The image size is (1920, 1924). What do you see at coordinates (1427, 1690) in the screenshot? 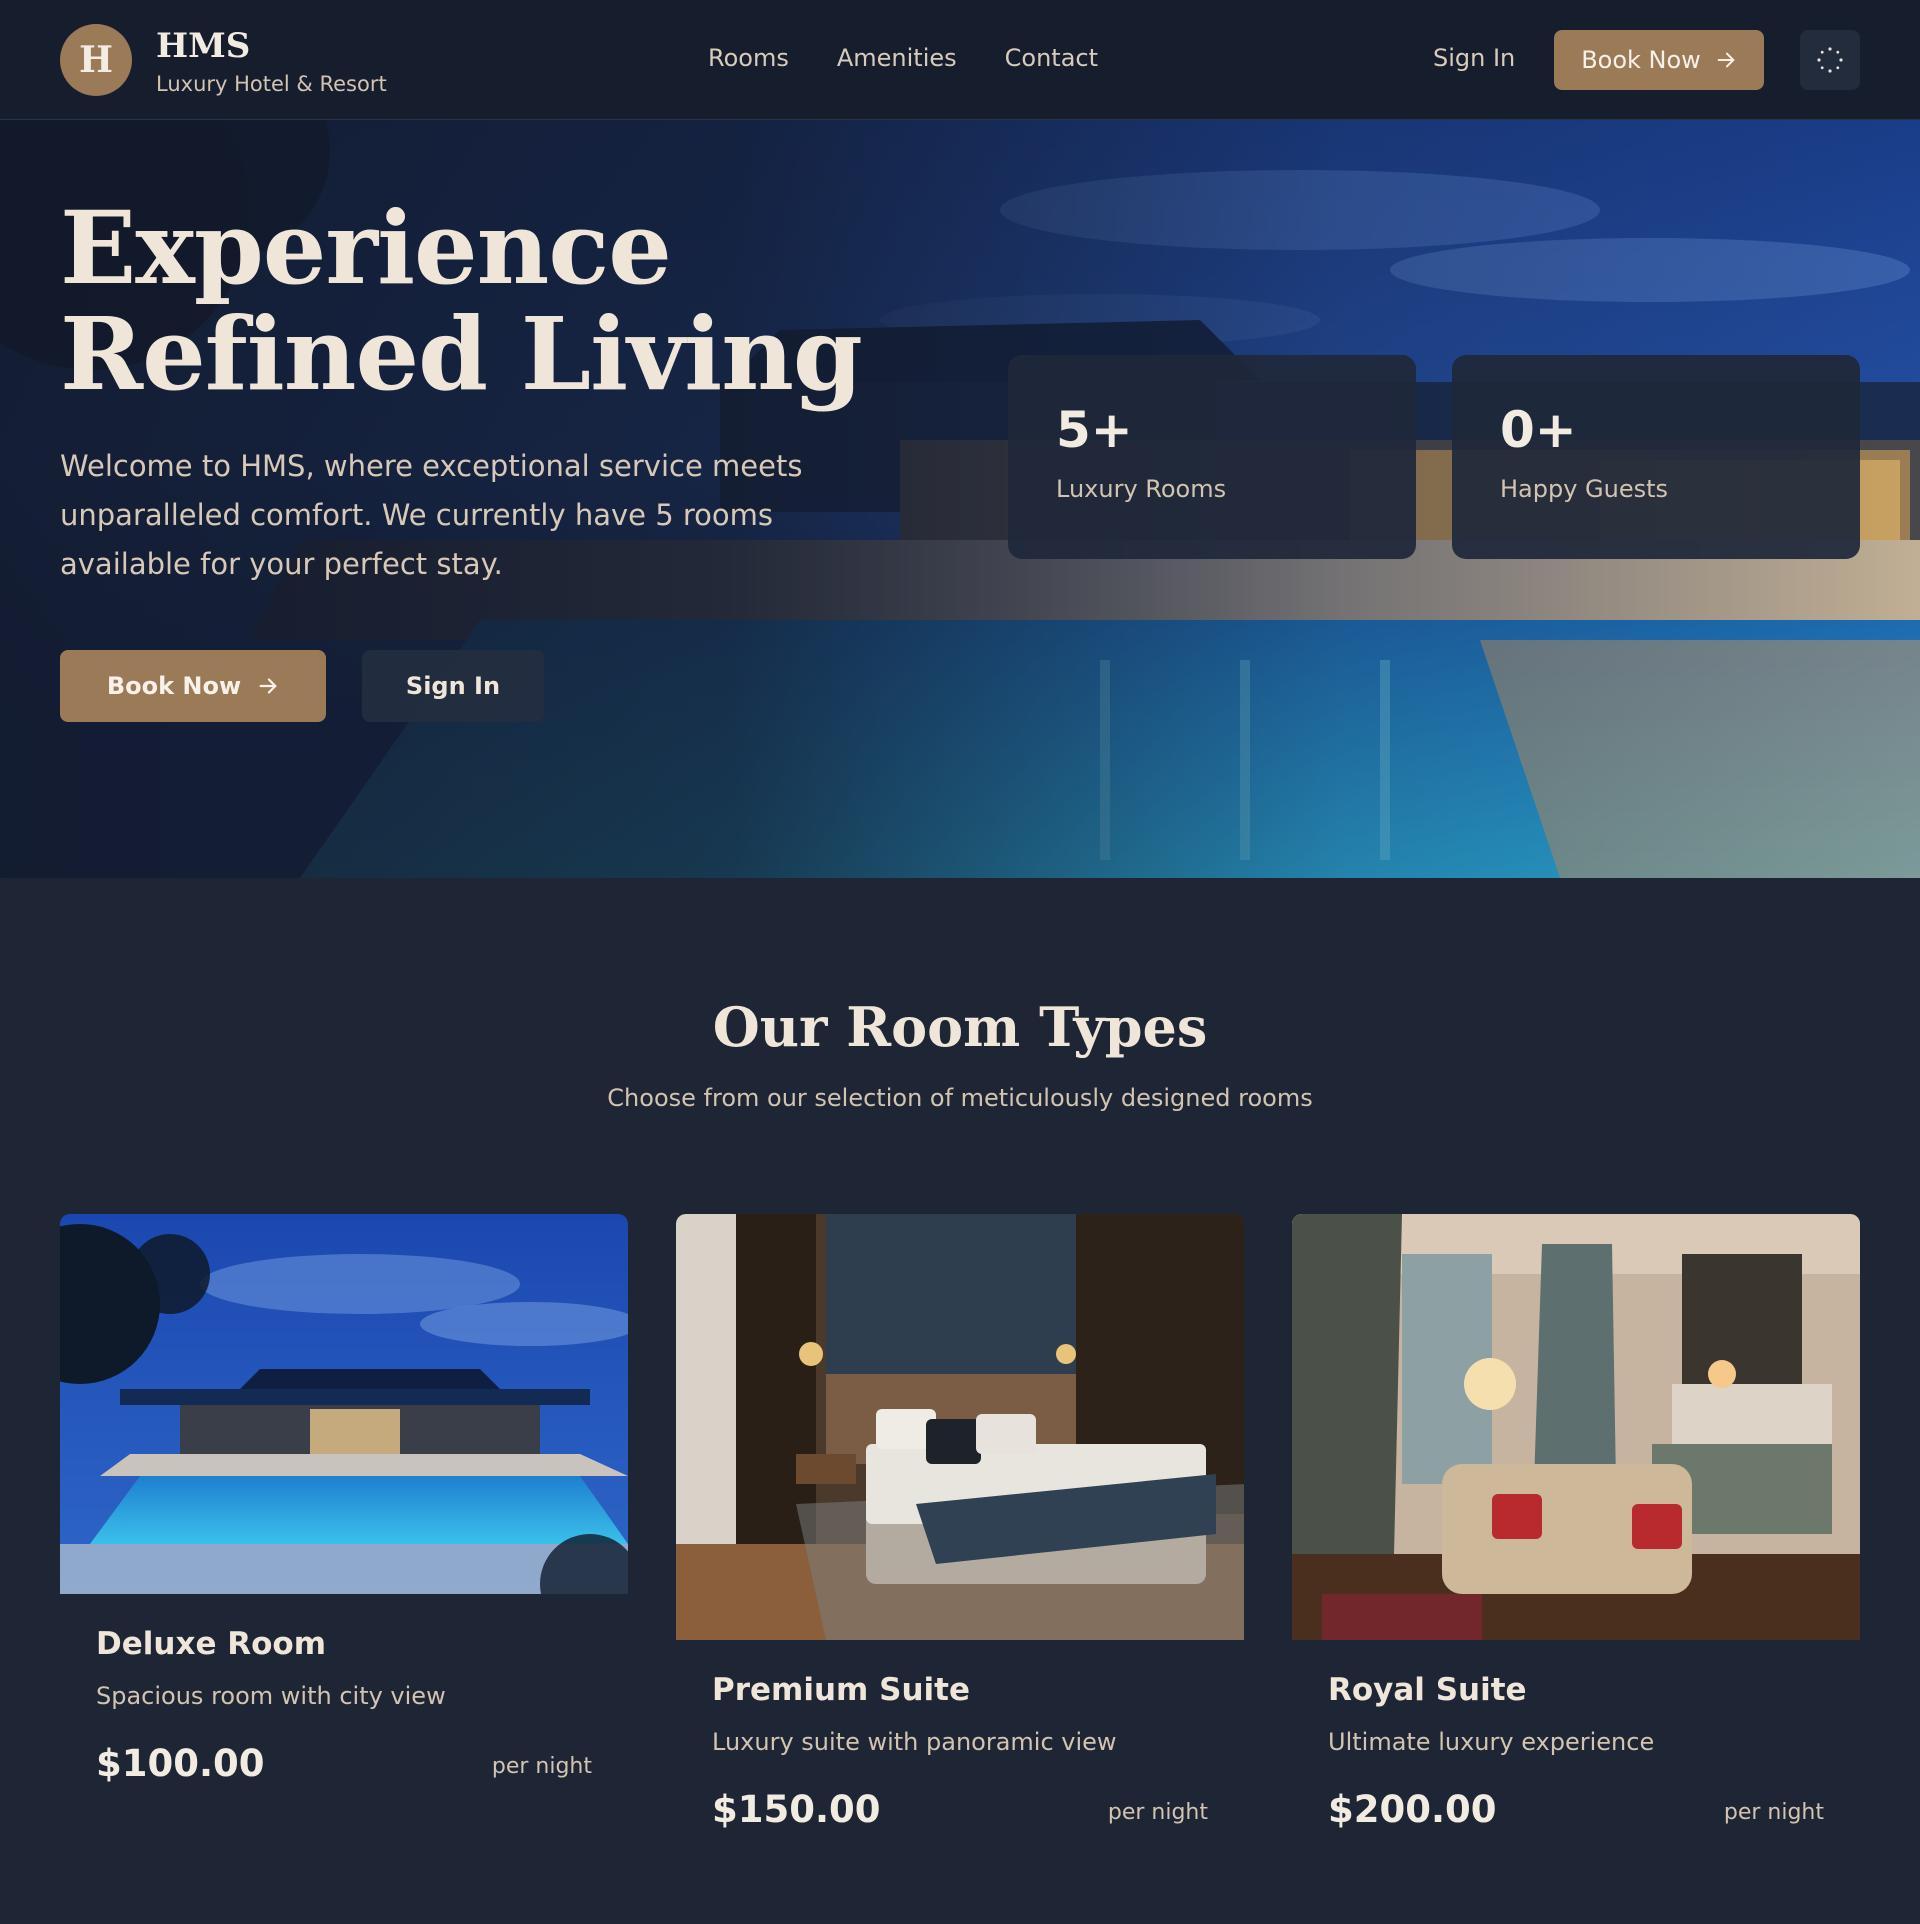
I see `room-name: Royal Suite` at bounding box center [1427, 1690].